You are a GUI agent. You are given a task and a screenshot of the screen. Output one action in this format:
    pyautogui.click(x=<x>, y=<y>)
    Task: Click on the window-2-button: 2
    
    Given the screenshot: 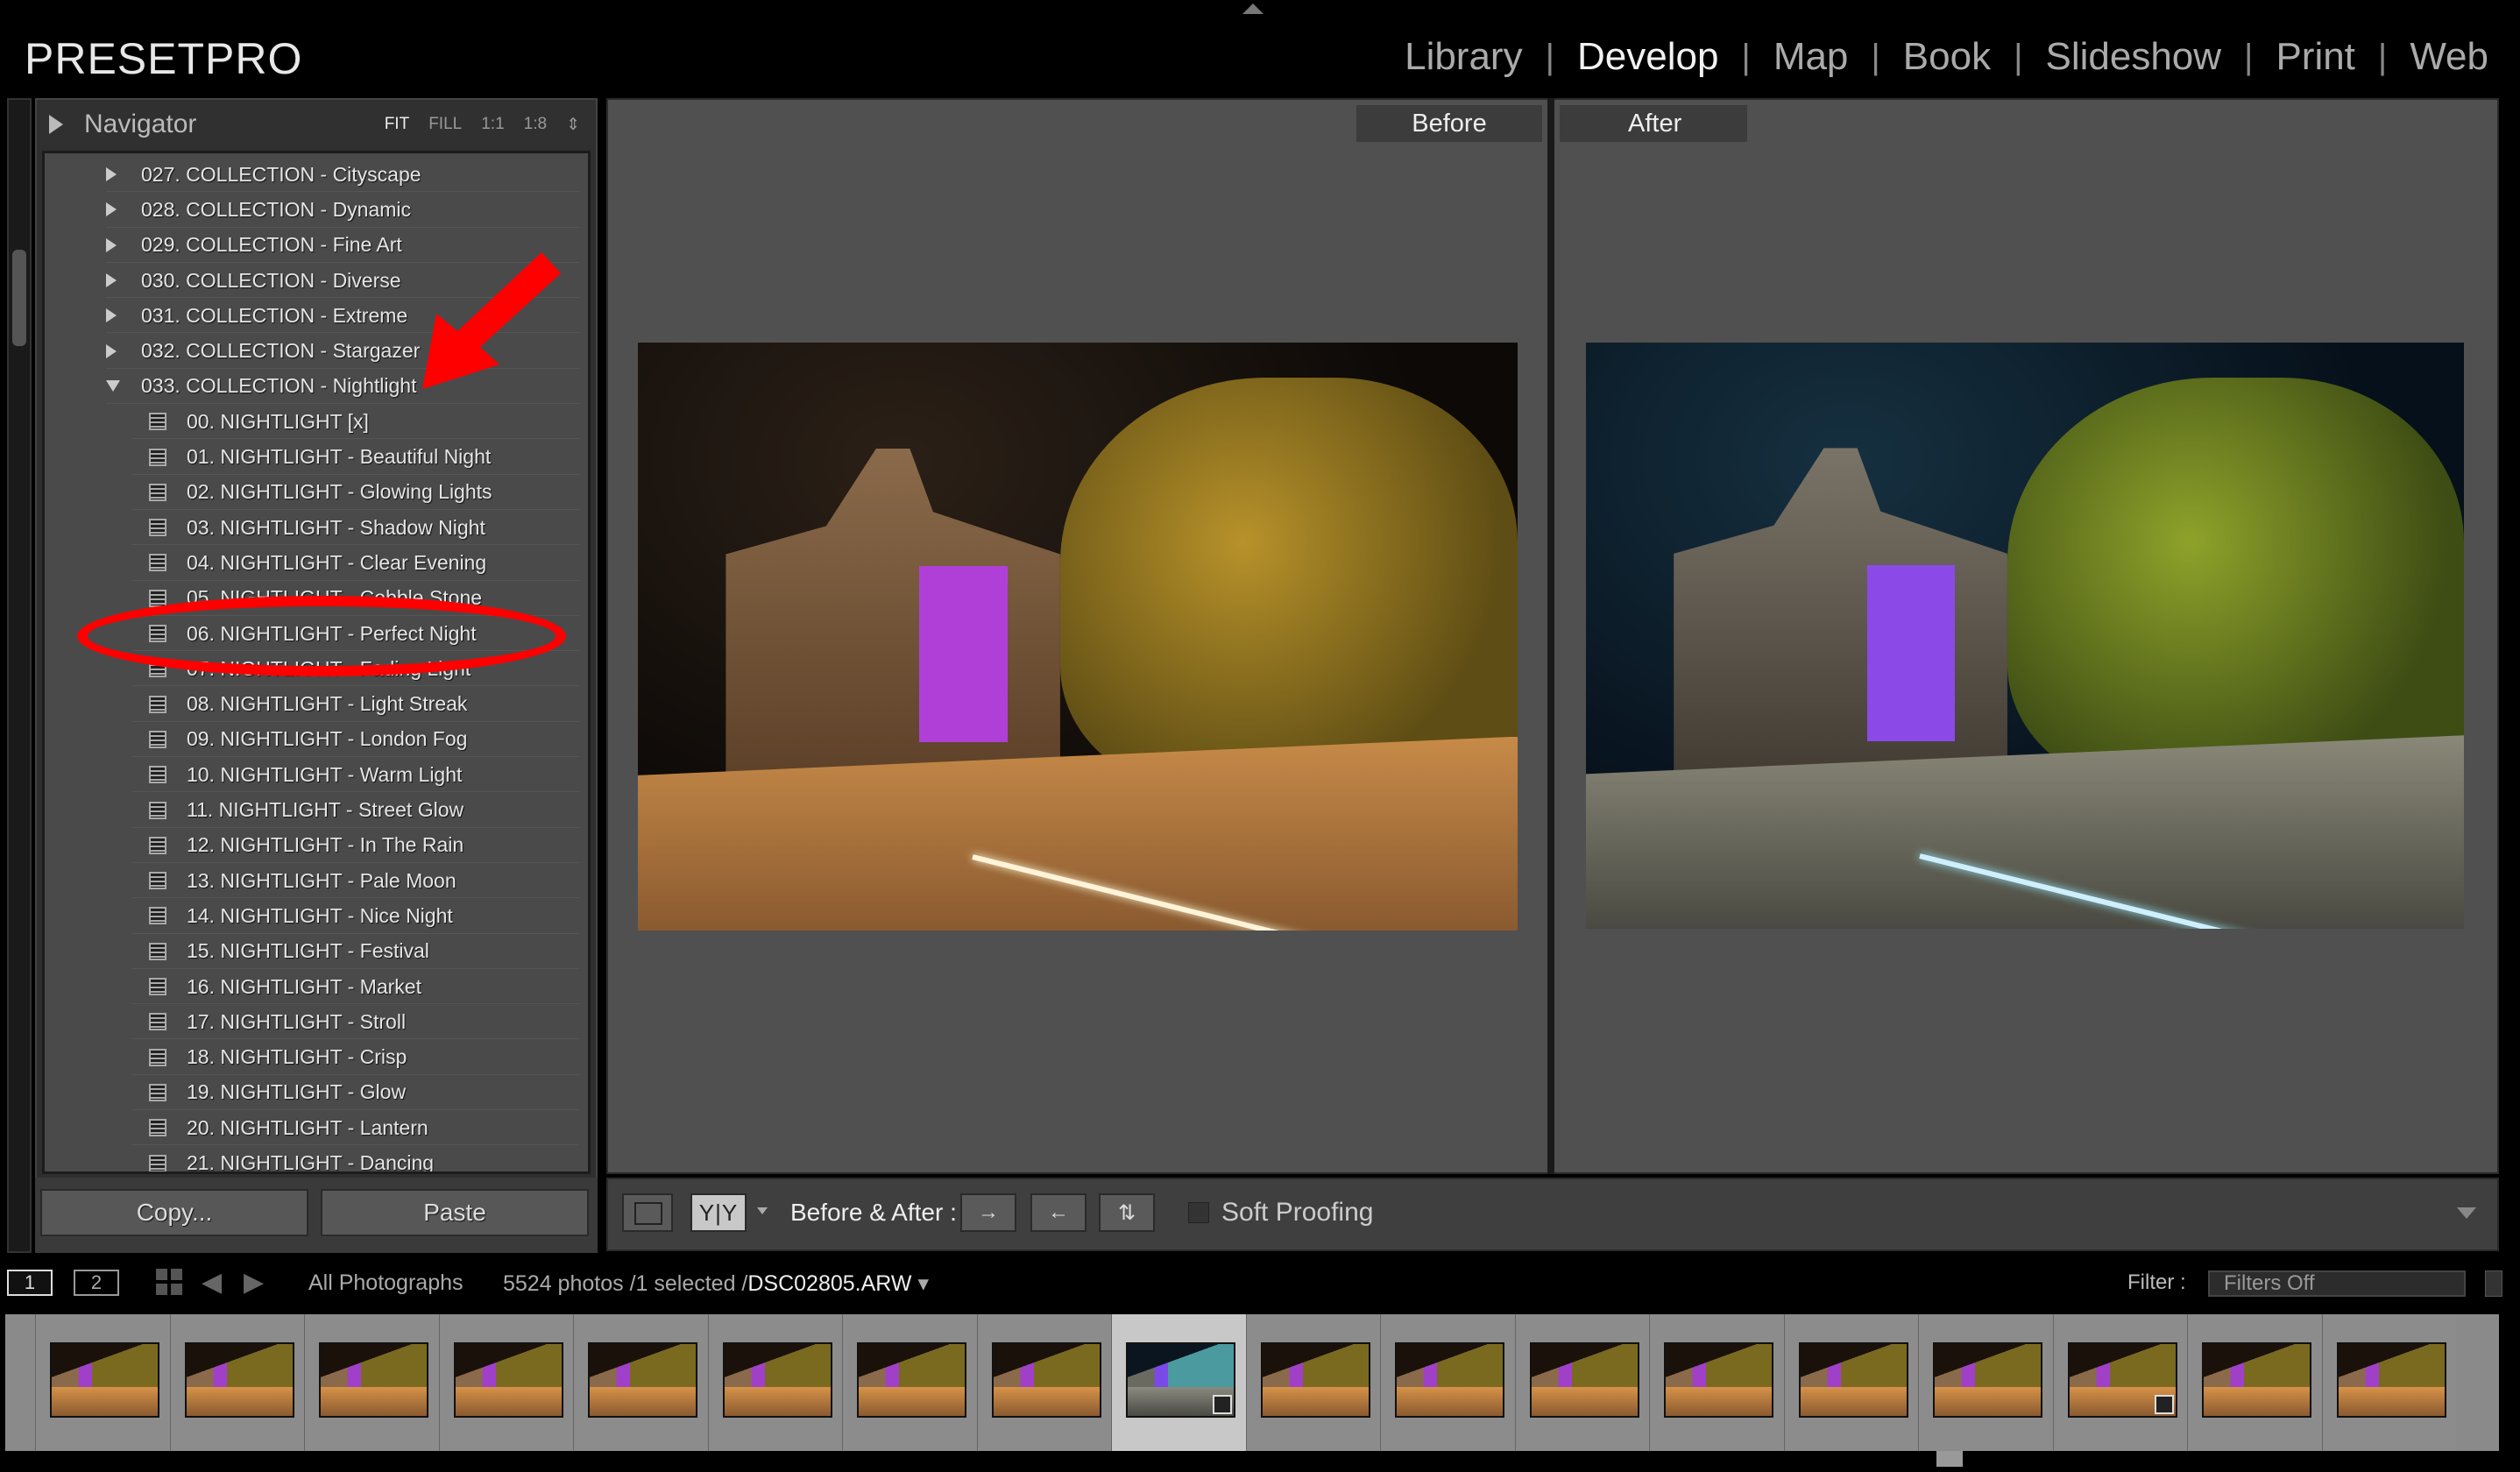 What is the action you would take?
    pyautogui.click(x=96, y=1283)
    